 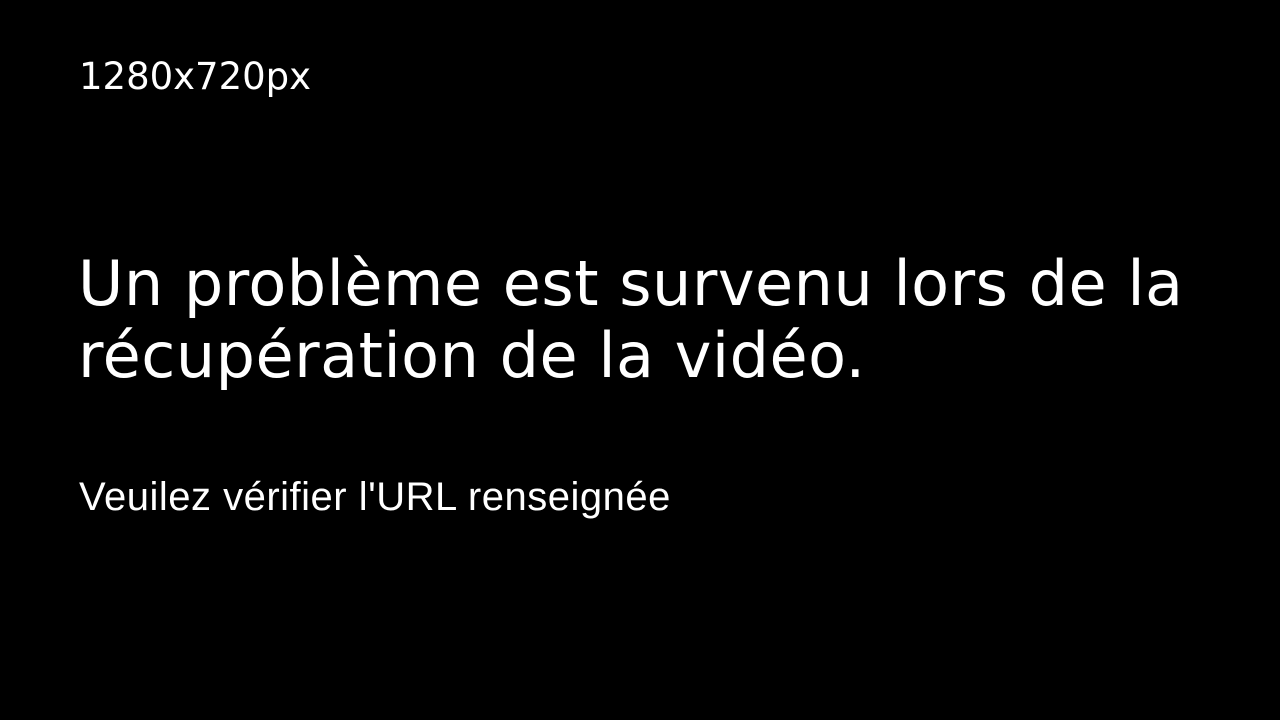 I want to click on error-hint: Veuilez vérifier l'URL renseignée, so click(x=375, y=497).